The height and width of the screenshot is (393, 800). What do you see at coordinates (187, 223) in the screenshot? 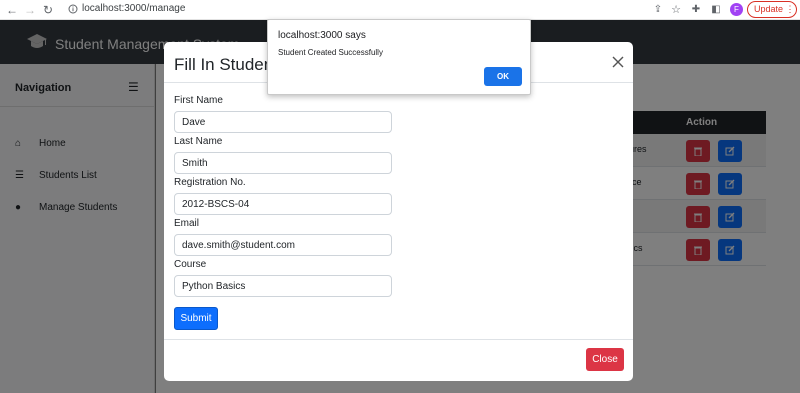
I see `email-label: Email` at bounding box center [187, 223].